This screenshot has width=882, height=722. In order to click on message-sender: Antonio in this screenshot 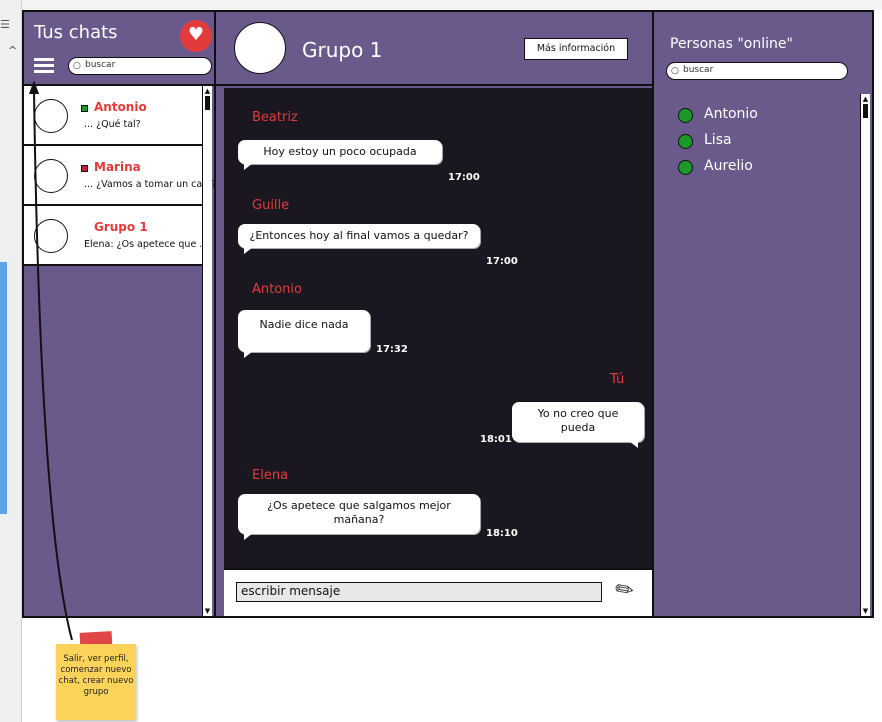, I will do `click(277, 289)`.